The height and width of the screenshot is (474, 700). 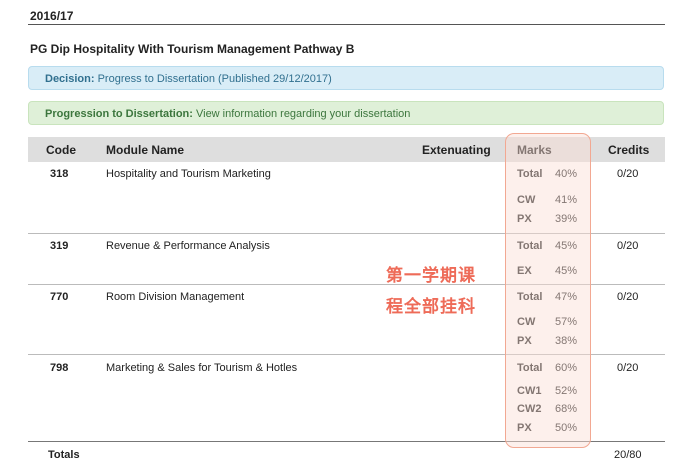 I want to click on totals-label: Totals, so click(x=64, y=455).